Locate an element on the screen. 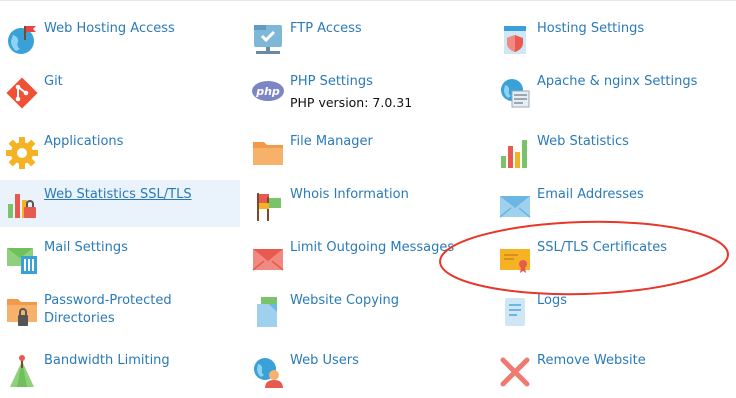  item-ssl-tls-certificates: SSL/TLS Certificates is located at coordinates (614, 259).